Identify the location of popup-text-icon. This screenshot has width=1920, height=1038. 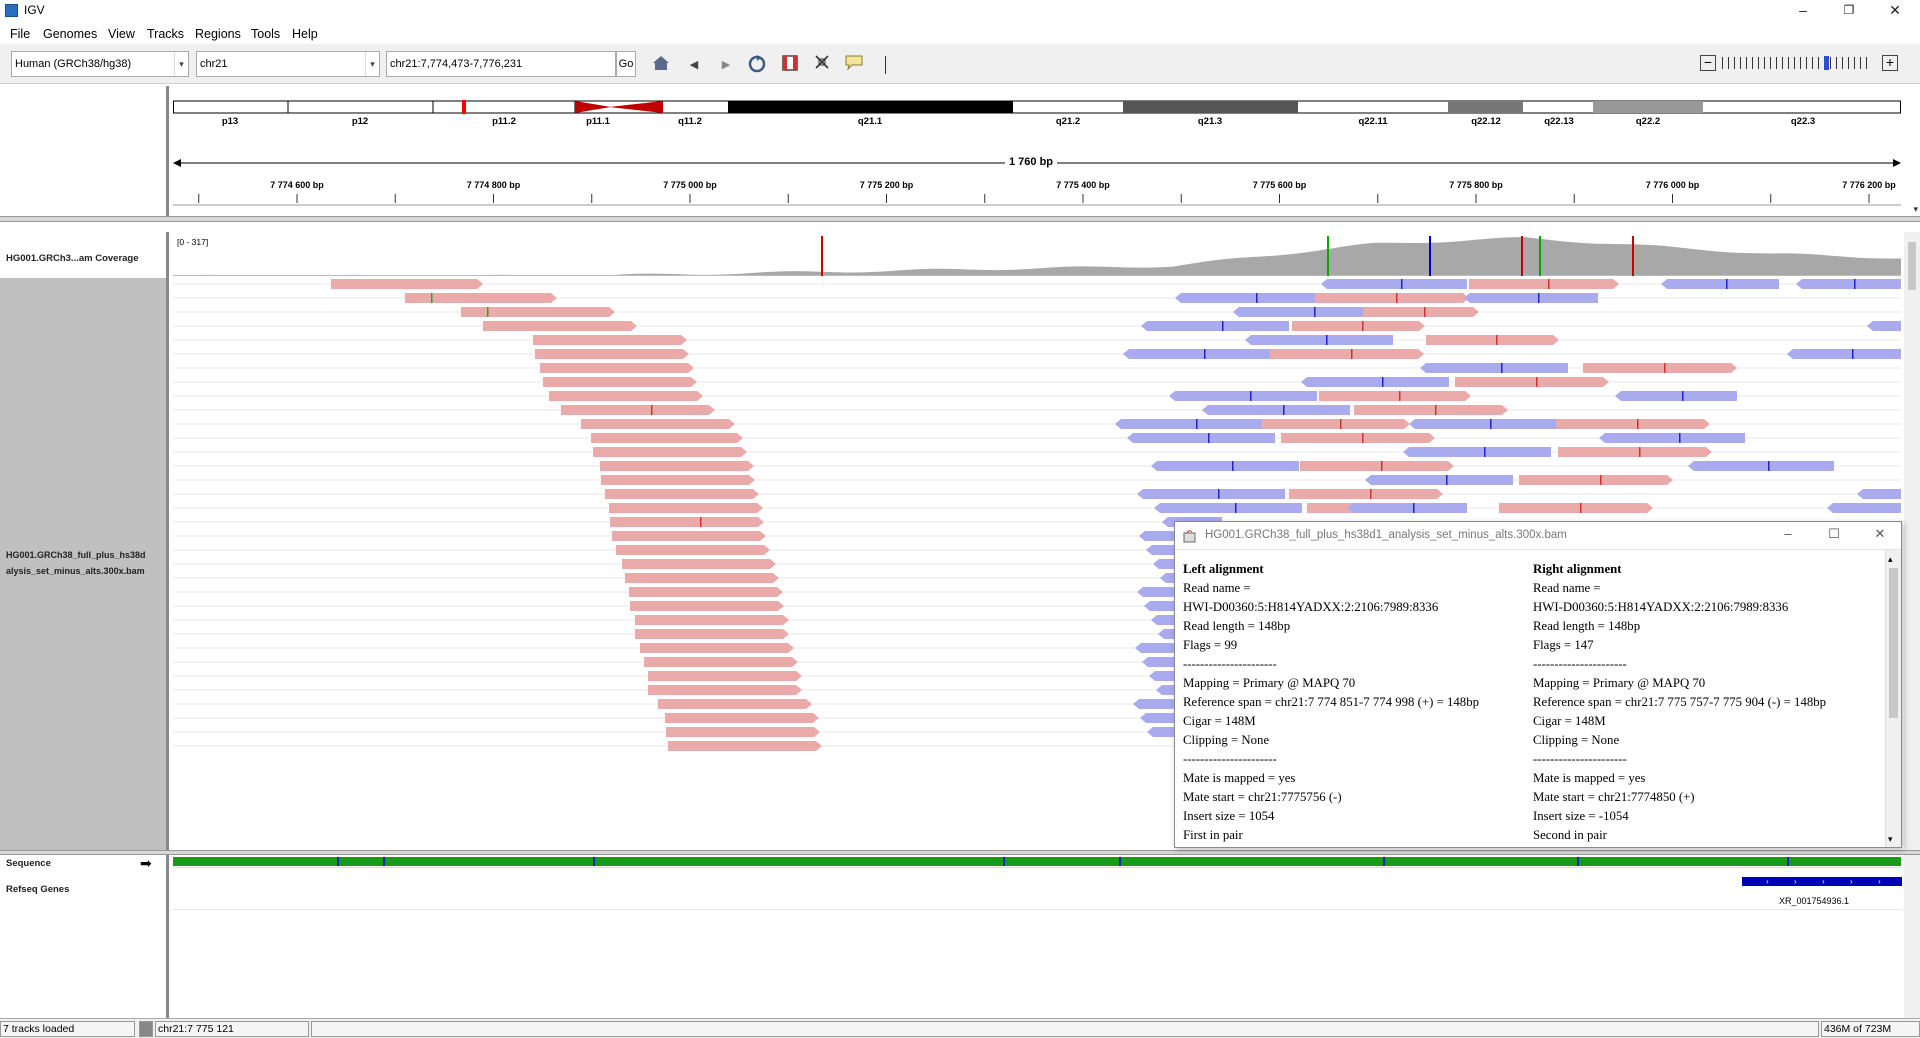
(854, 65).